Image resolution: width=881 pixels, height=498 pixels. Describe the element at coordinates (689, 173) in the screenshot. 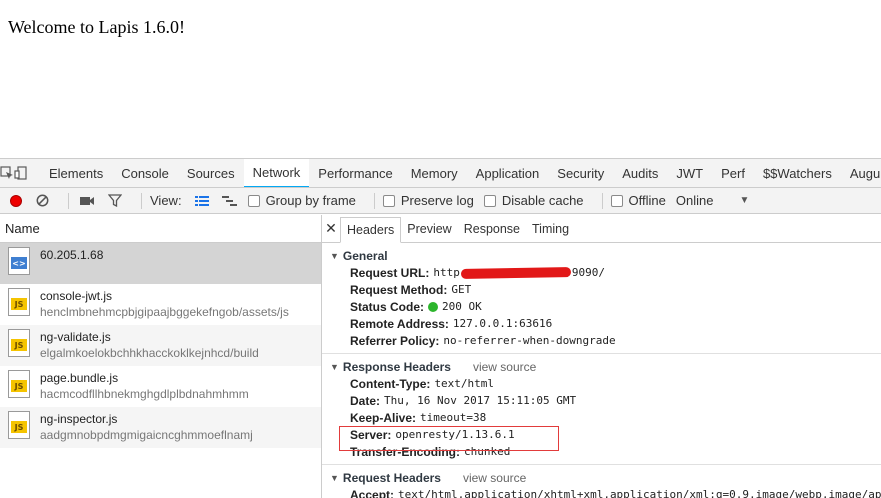

I see `tab-jwt: JWT` at that location.